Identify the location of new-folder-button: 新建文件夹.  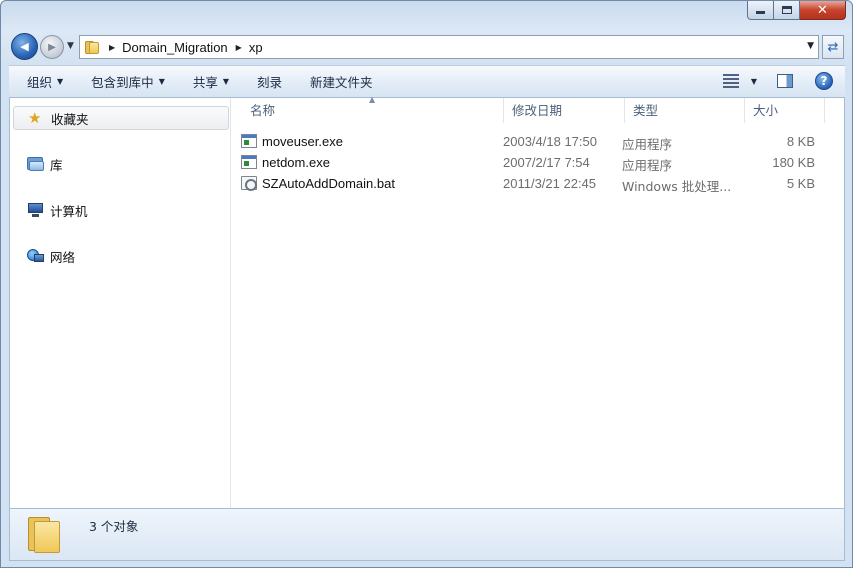
(341, 81).